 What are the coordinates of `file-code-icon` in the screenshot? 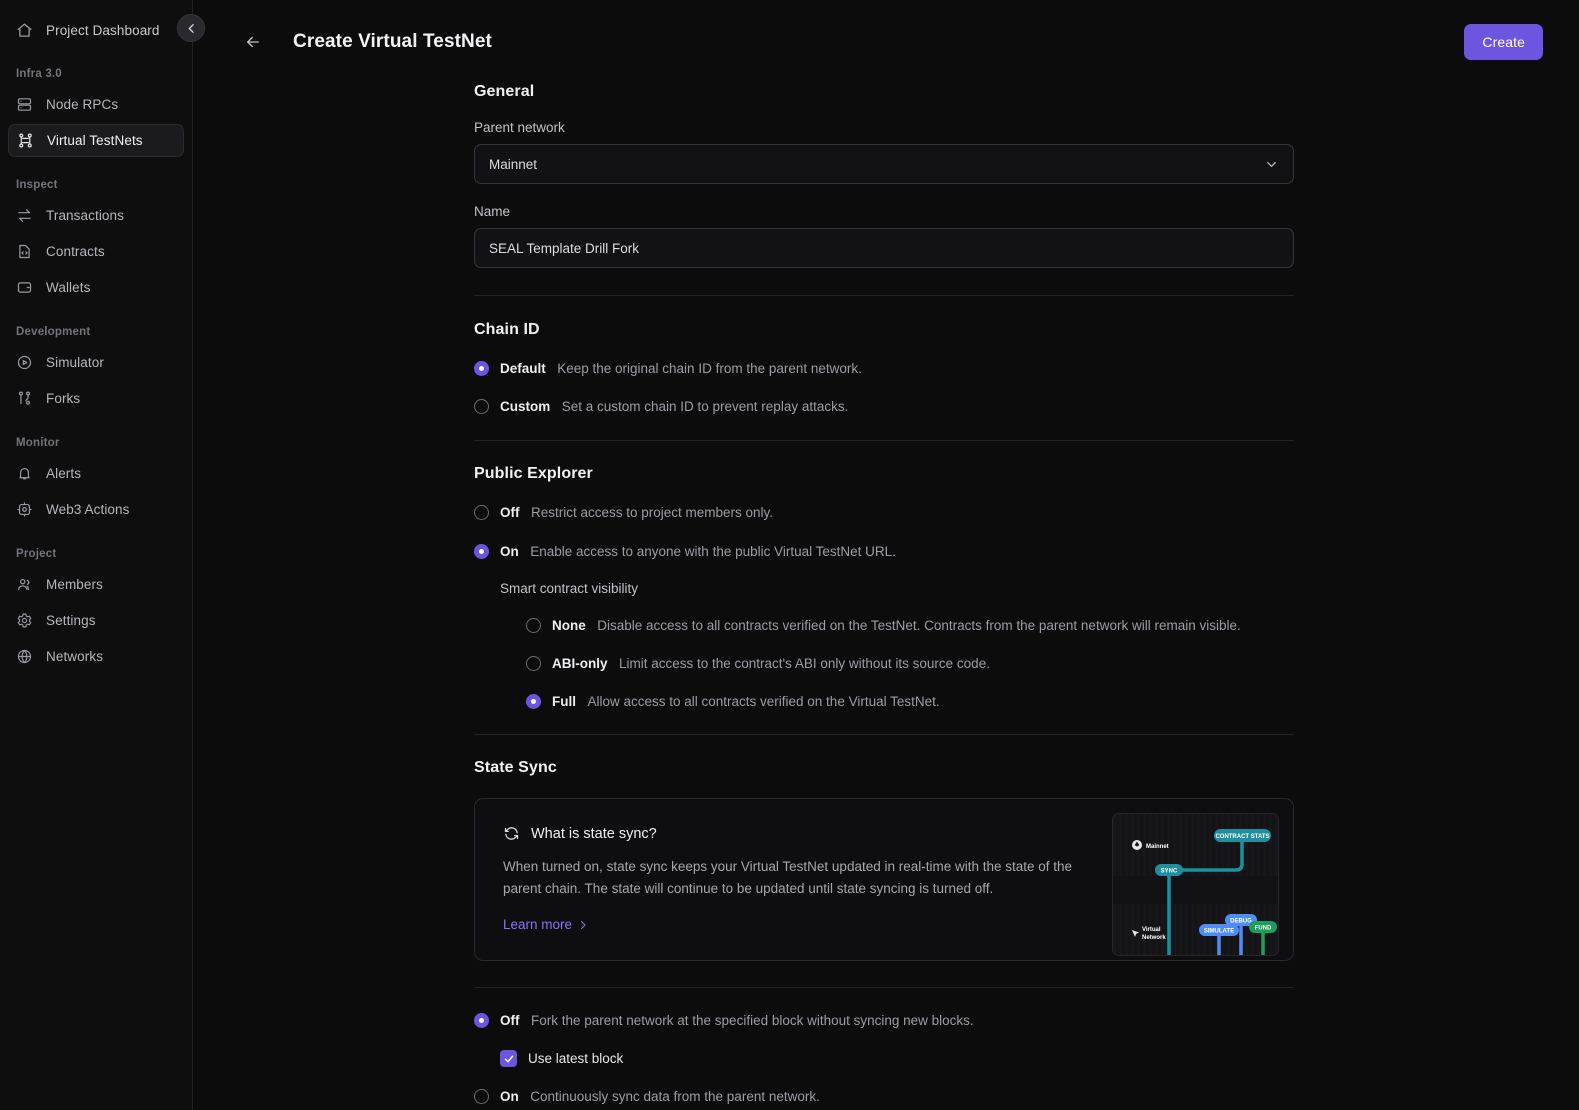 It's located at (24, 251).